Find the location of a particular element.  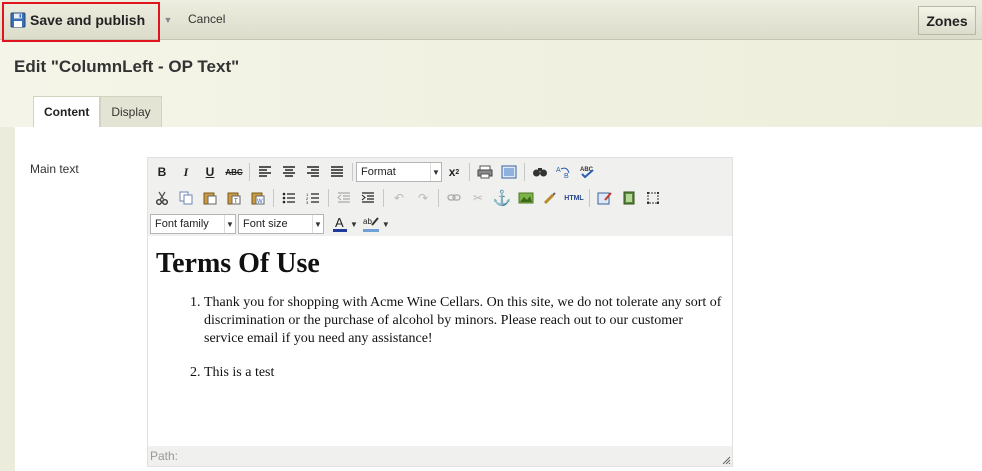

tab-content: Content is located at coordinates (67, 111).